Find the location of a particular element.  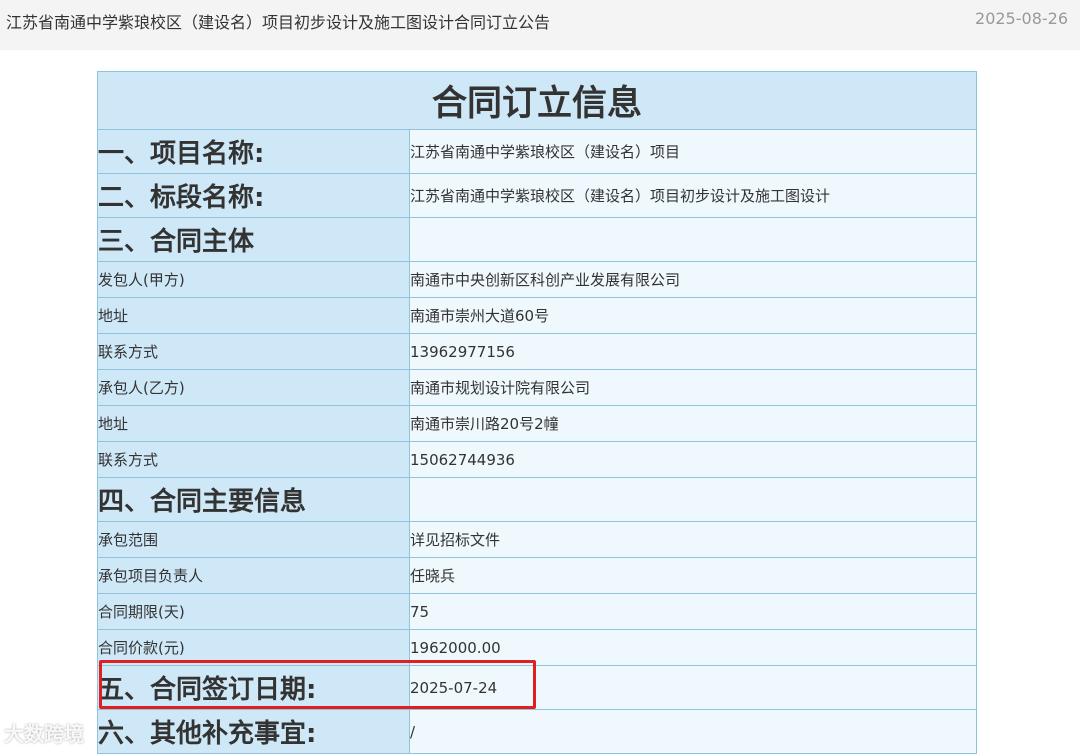

table-caption: 合同订立信息 is located at coordinates (537, 100).